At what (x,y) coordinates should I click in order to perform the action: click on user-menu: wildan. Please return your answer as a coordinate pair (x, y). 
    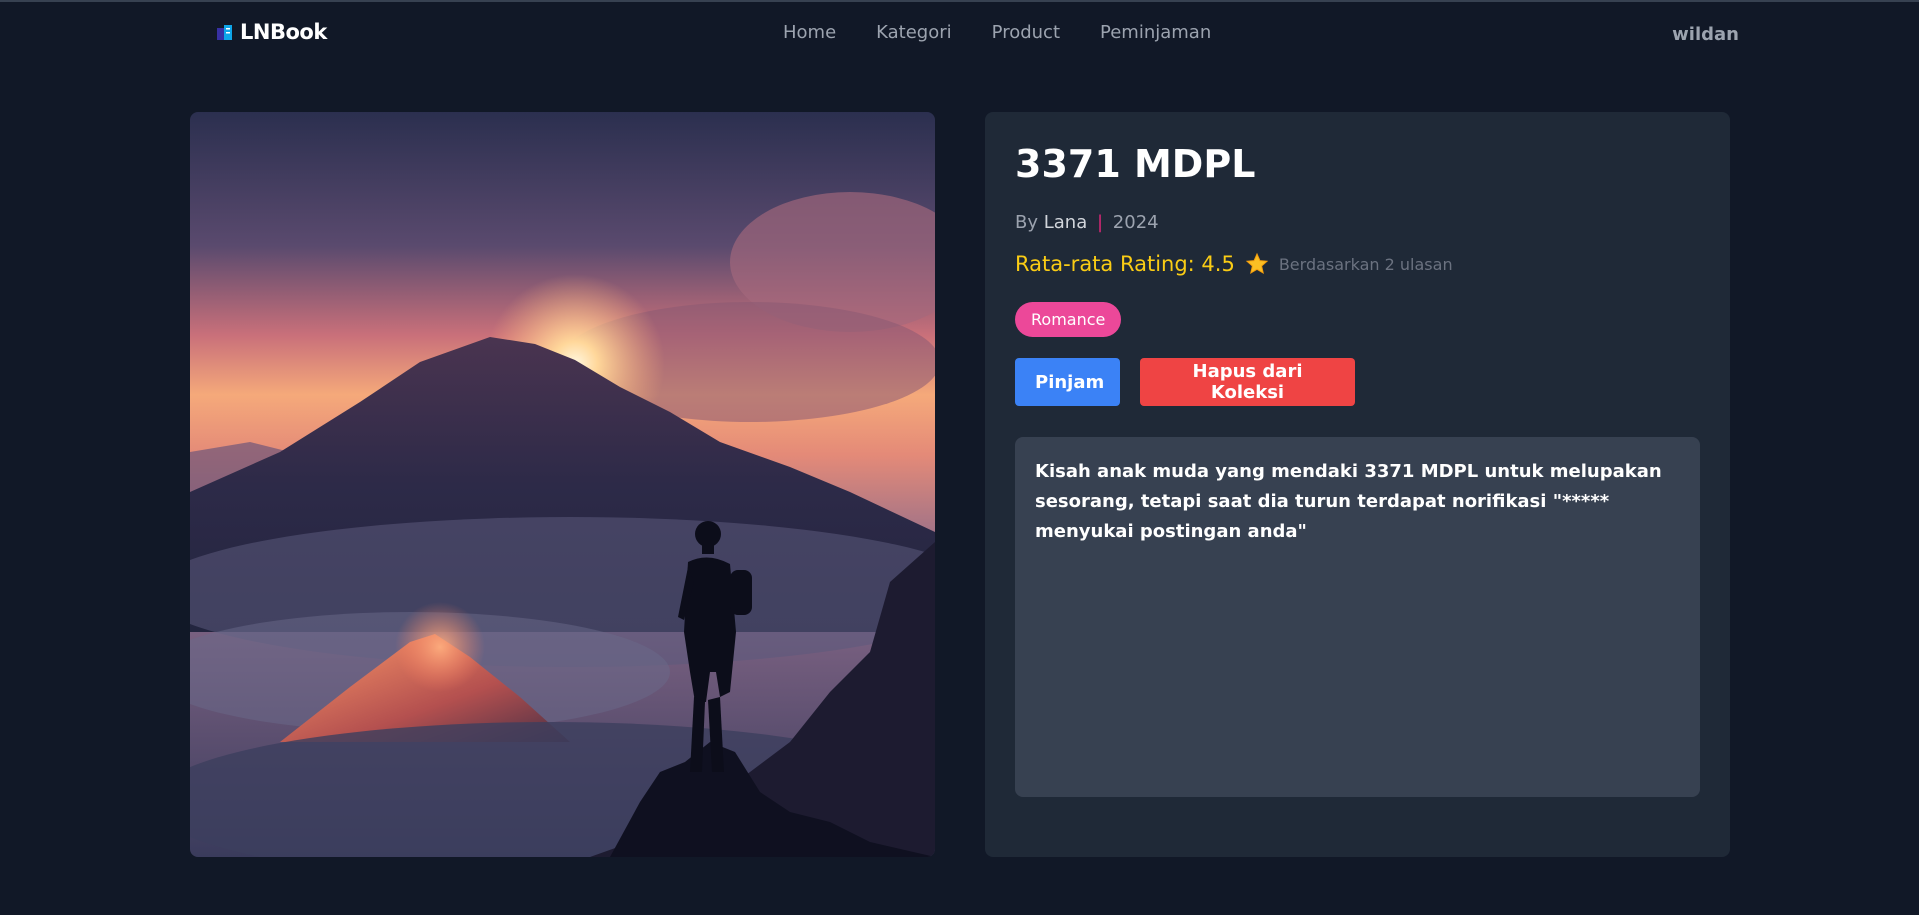
    Looking at the image, I should click on (1705, 34).